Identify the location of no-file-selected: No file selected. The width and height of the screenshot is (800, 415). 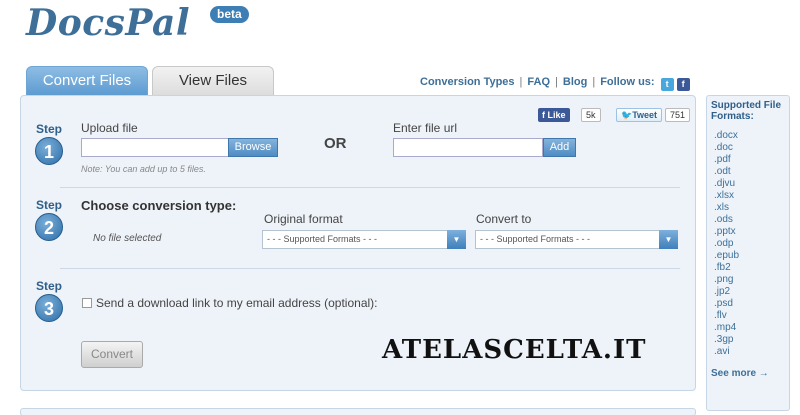
(127, 238).